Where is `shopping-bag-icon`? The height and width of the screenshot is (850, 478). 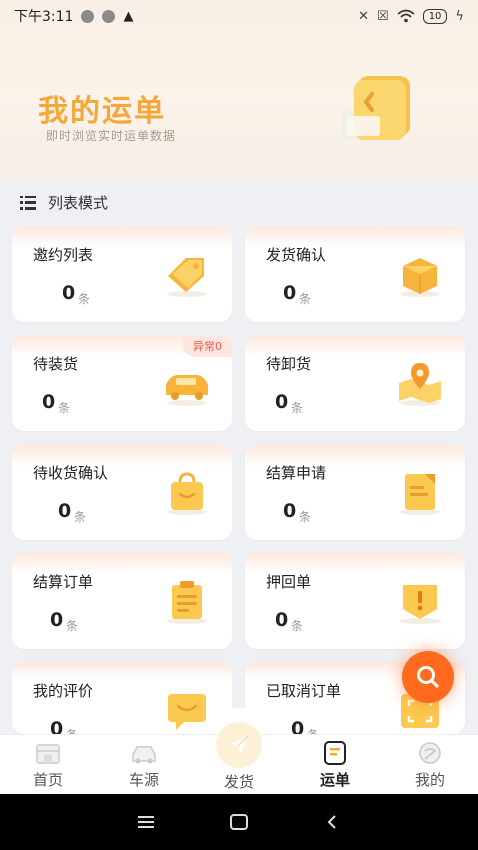
shopping-bag-icon is located at coordinates (187, 493).